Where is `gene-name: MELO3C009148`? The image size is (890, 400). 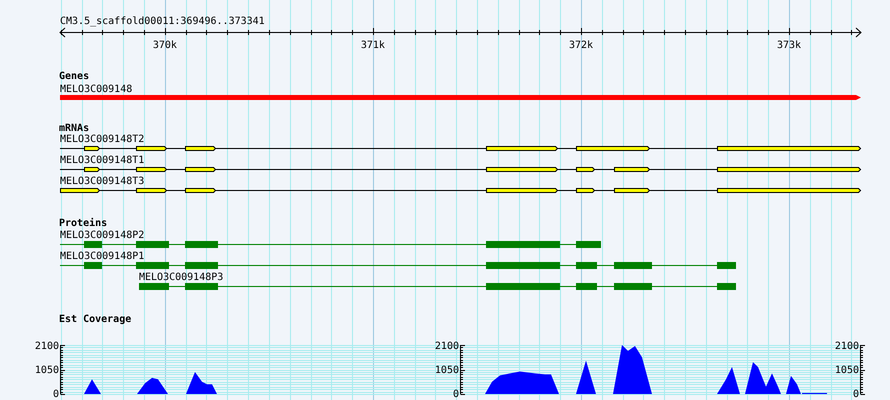 gene-name: MELO3C009148 is located at coordinates (96, 89).